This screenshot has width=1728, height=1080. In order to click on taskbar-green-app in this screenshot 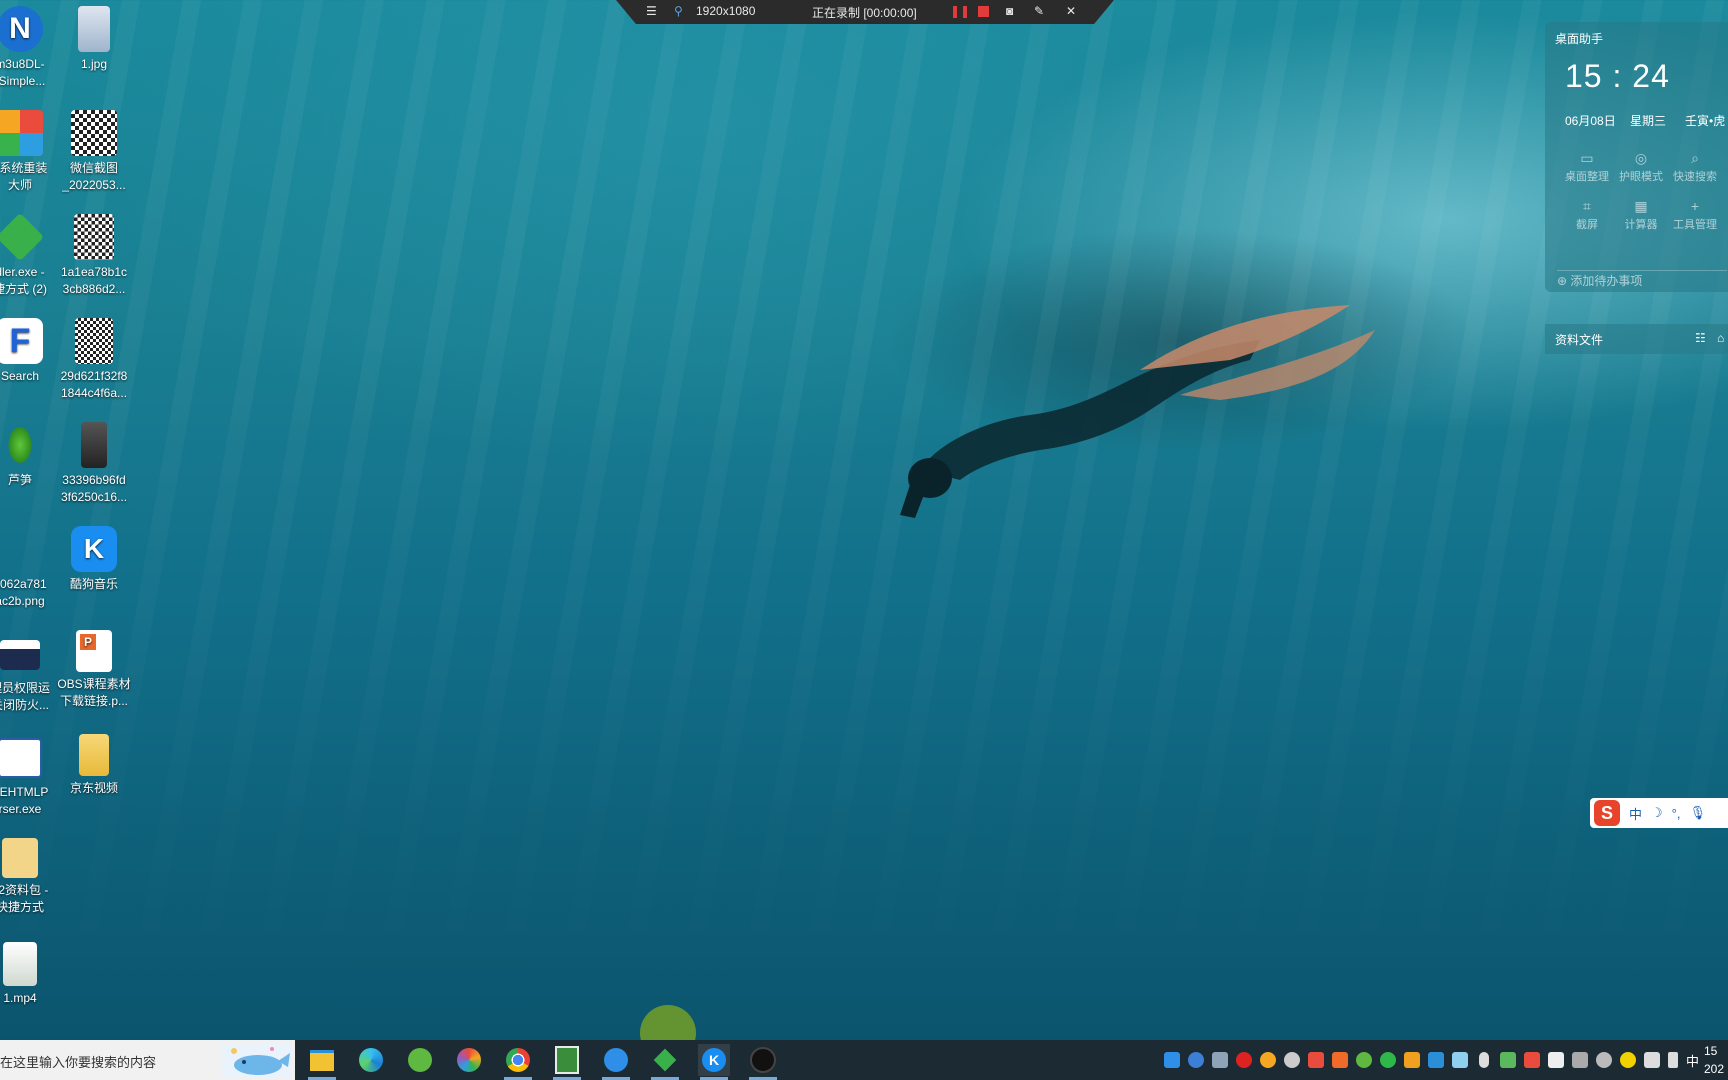, I will do `click(420, 1060)`.